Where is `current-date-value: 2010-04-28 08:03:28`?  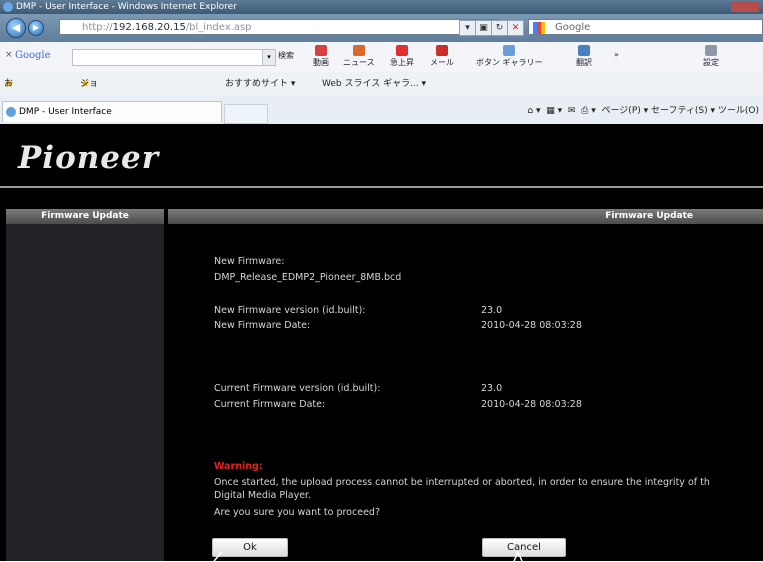
current-date-value: 2010-04-28 08:03:28 is located at coordinates (531, 404).